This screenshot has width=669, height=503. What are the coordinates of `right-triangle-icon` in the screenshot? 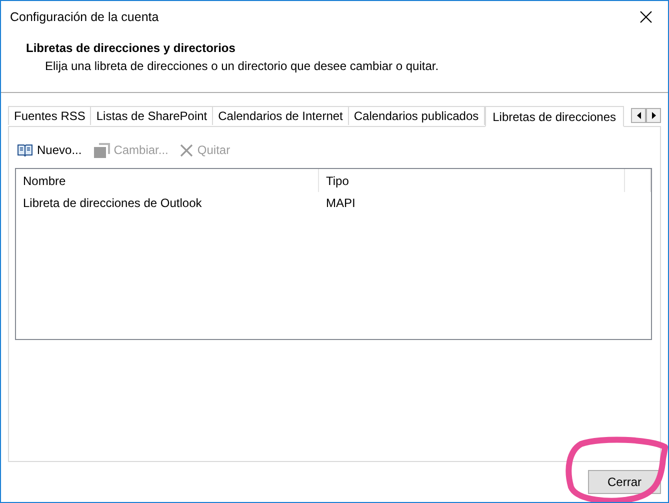 It's located at (654, 115).